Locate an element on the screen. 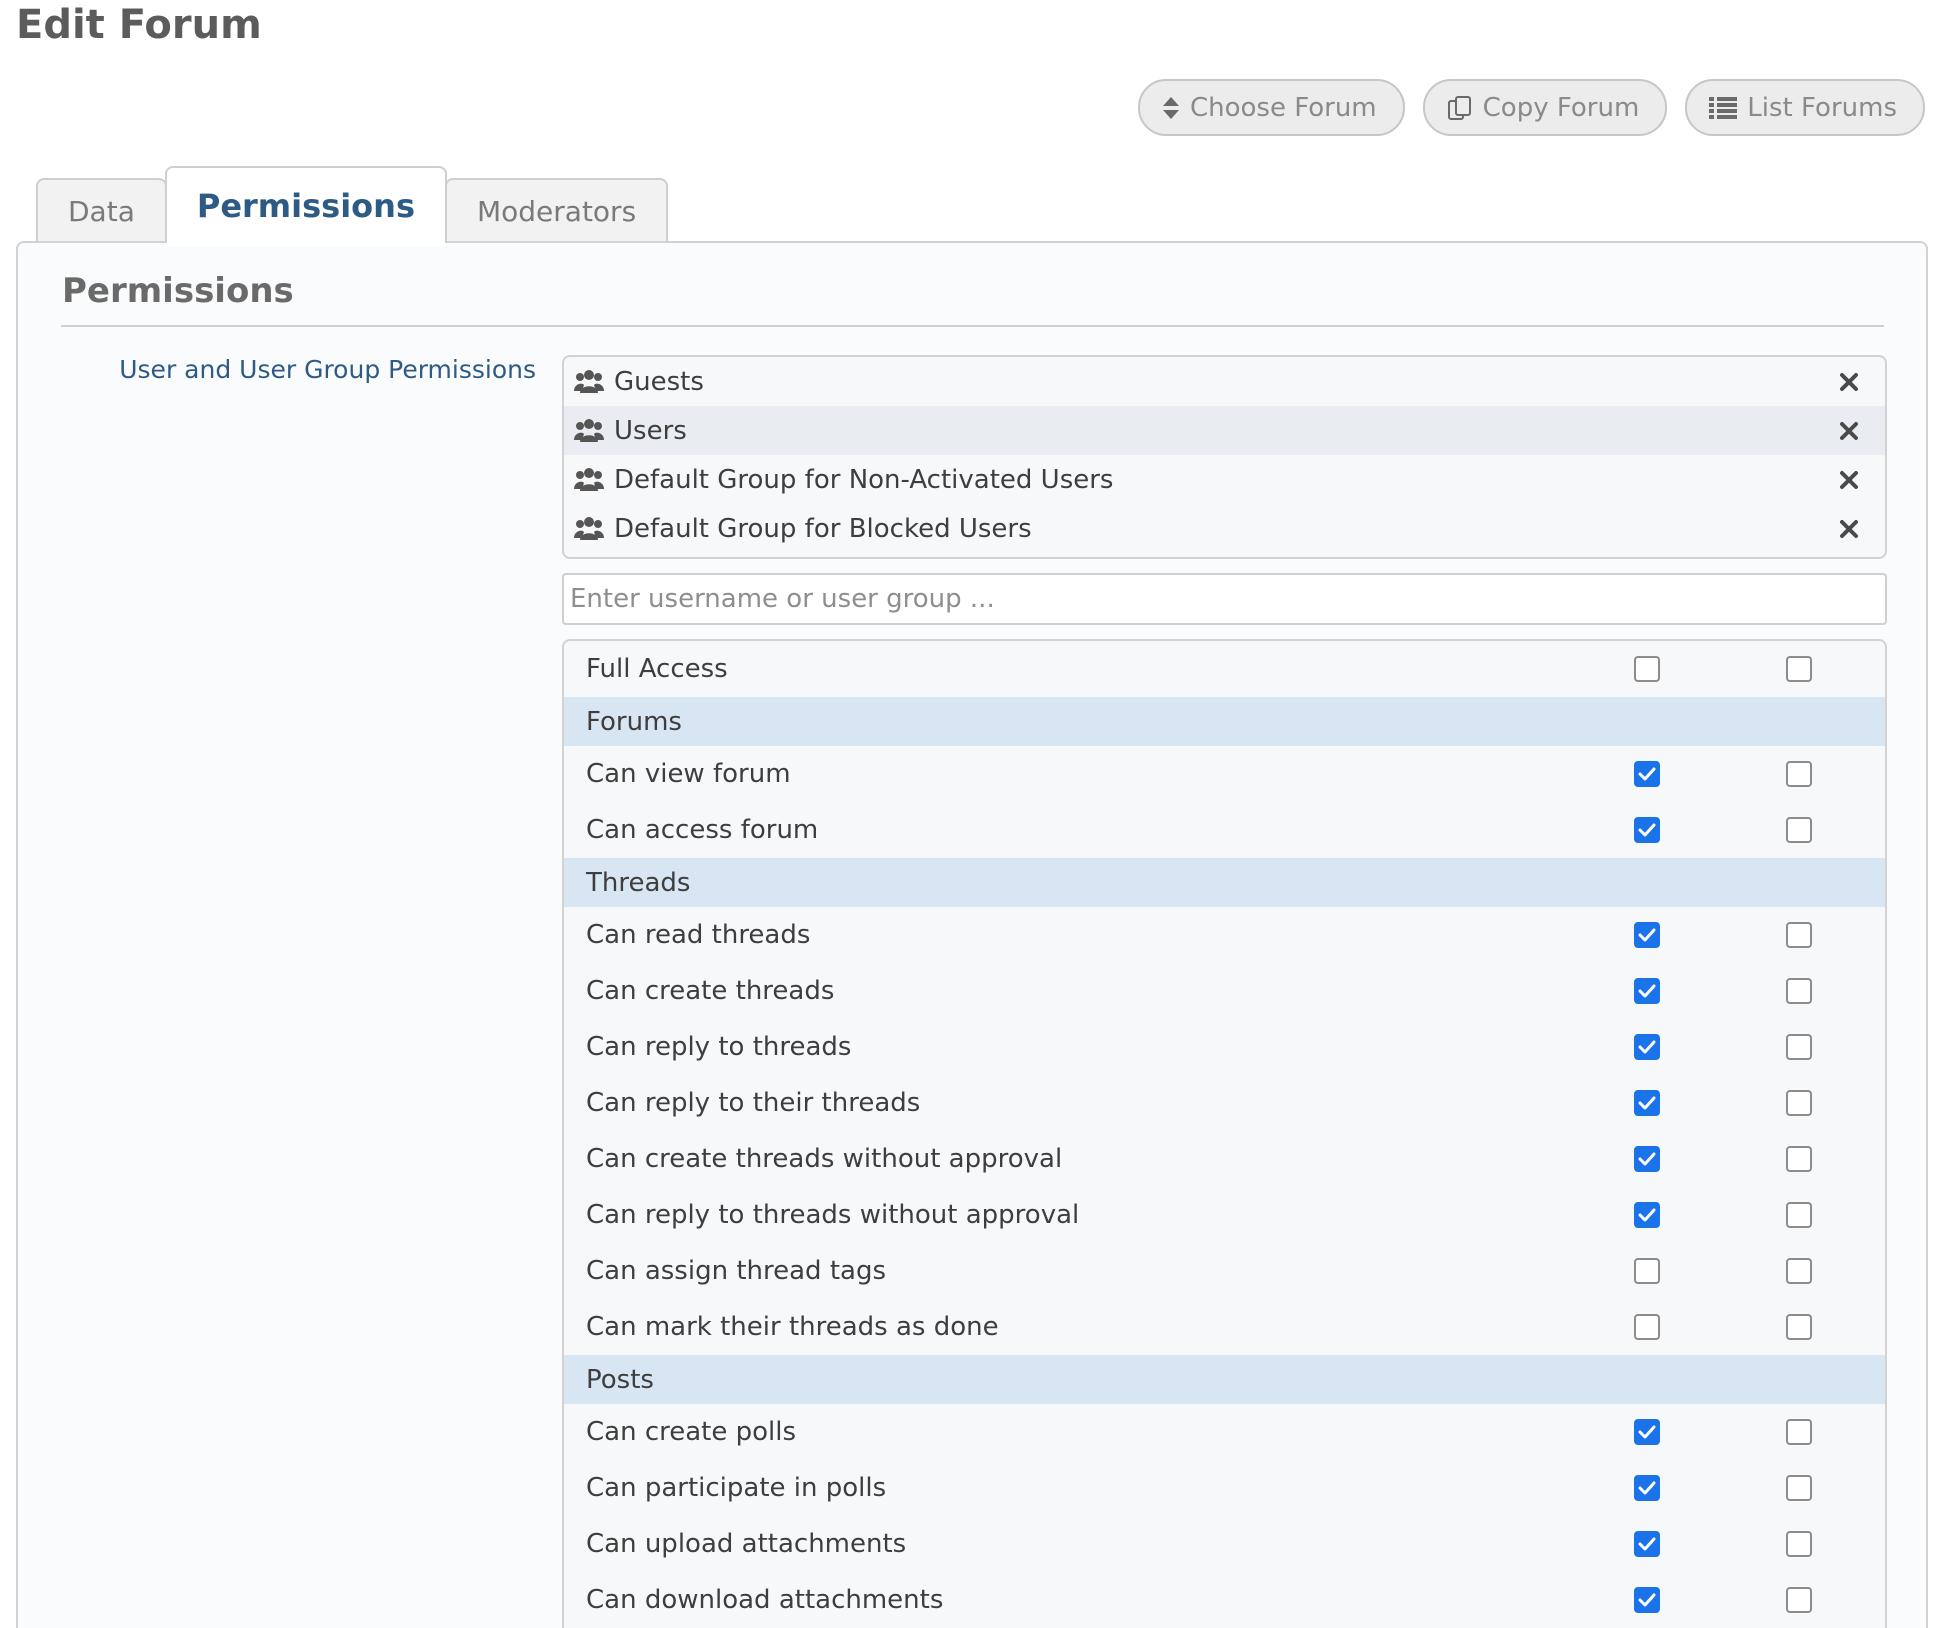 The width and height of the screenshot is (1934, 1628). tab-permissions: Permissions is located at coordinates (305, 206).